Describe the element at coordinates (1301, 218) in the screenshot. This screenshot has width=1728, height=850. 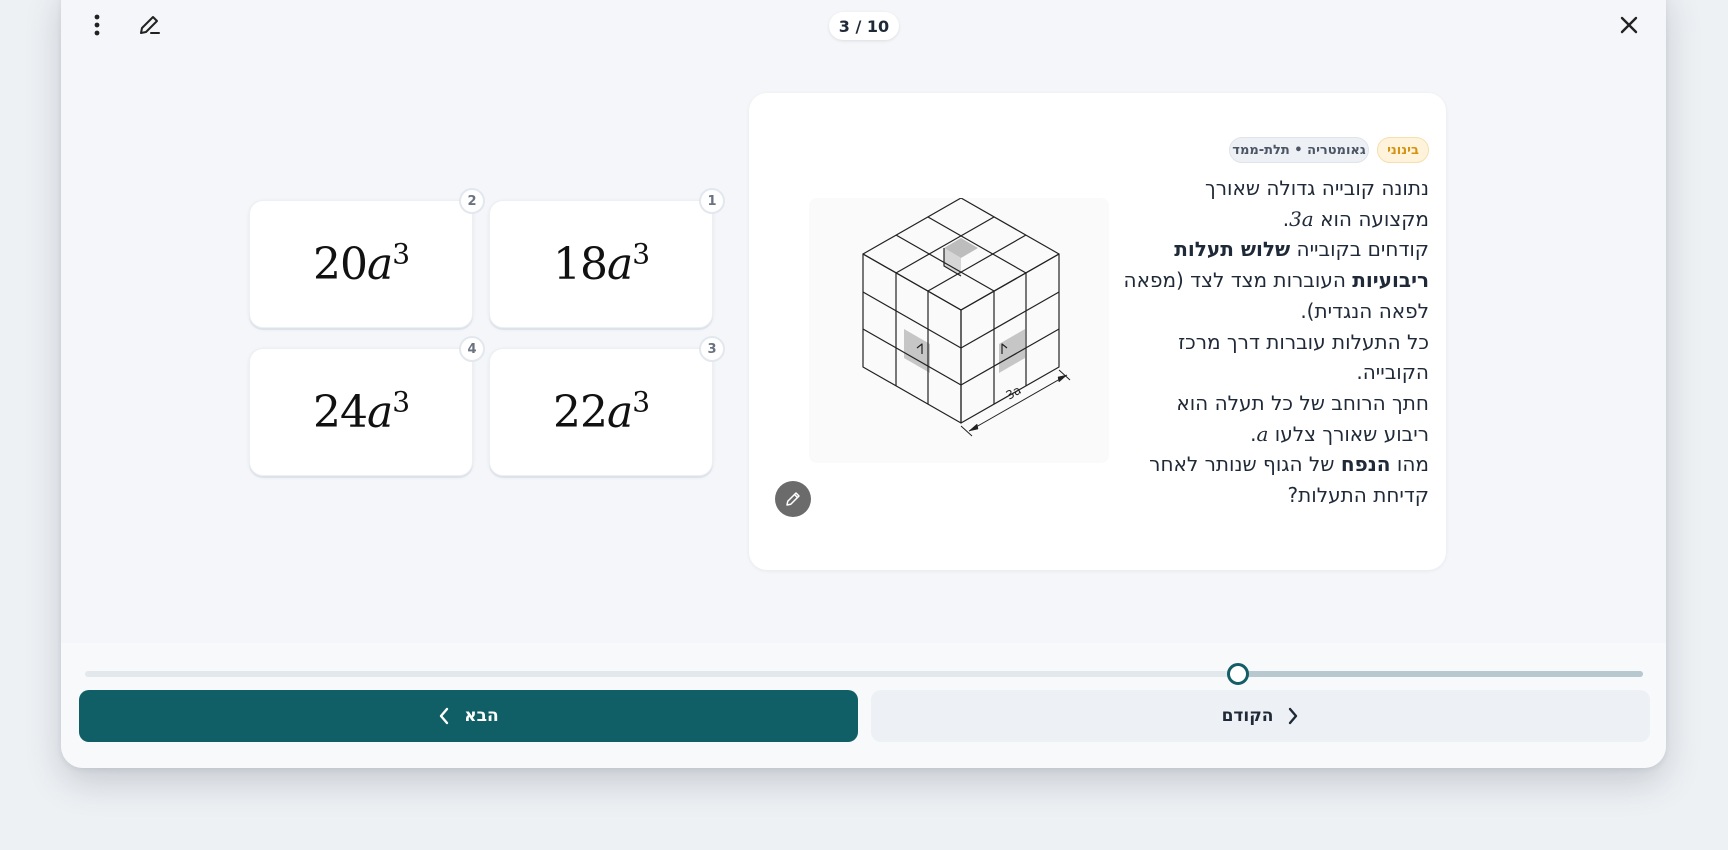
I see `math-expression: 3a` at that location.